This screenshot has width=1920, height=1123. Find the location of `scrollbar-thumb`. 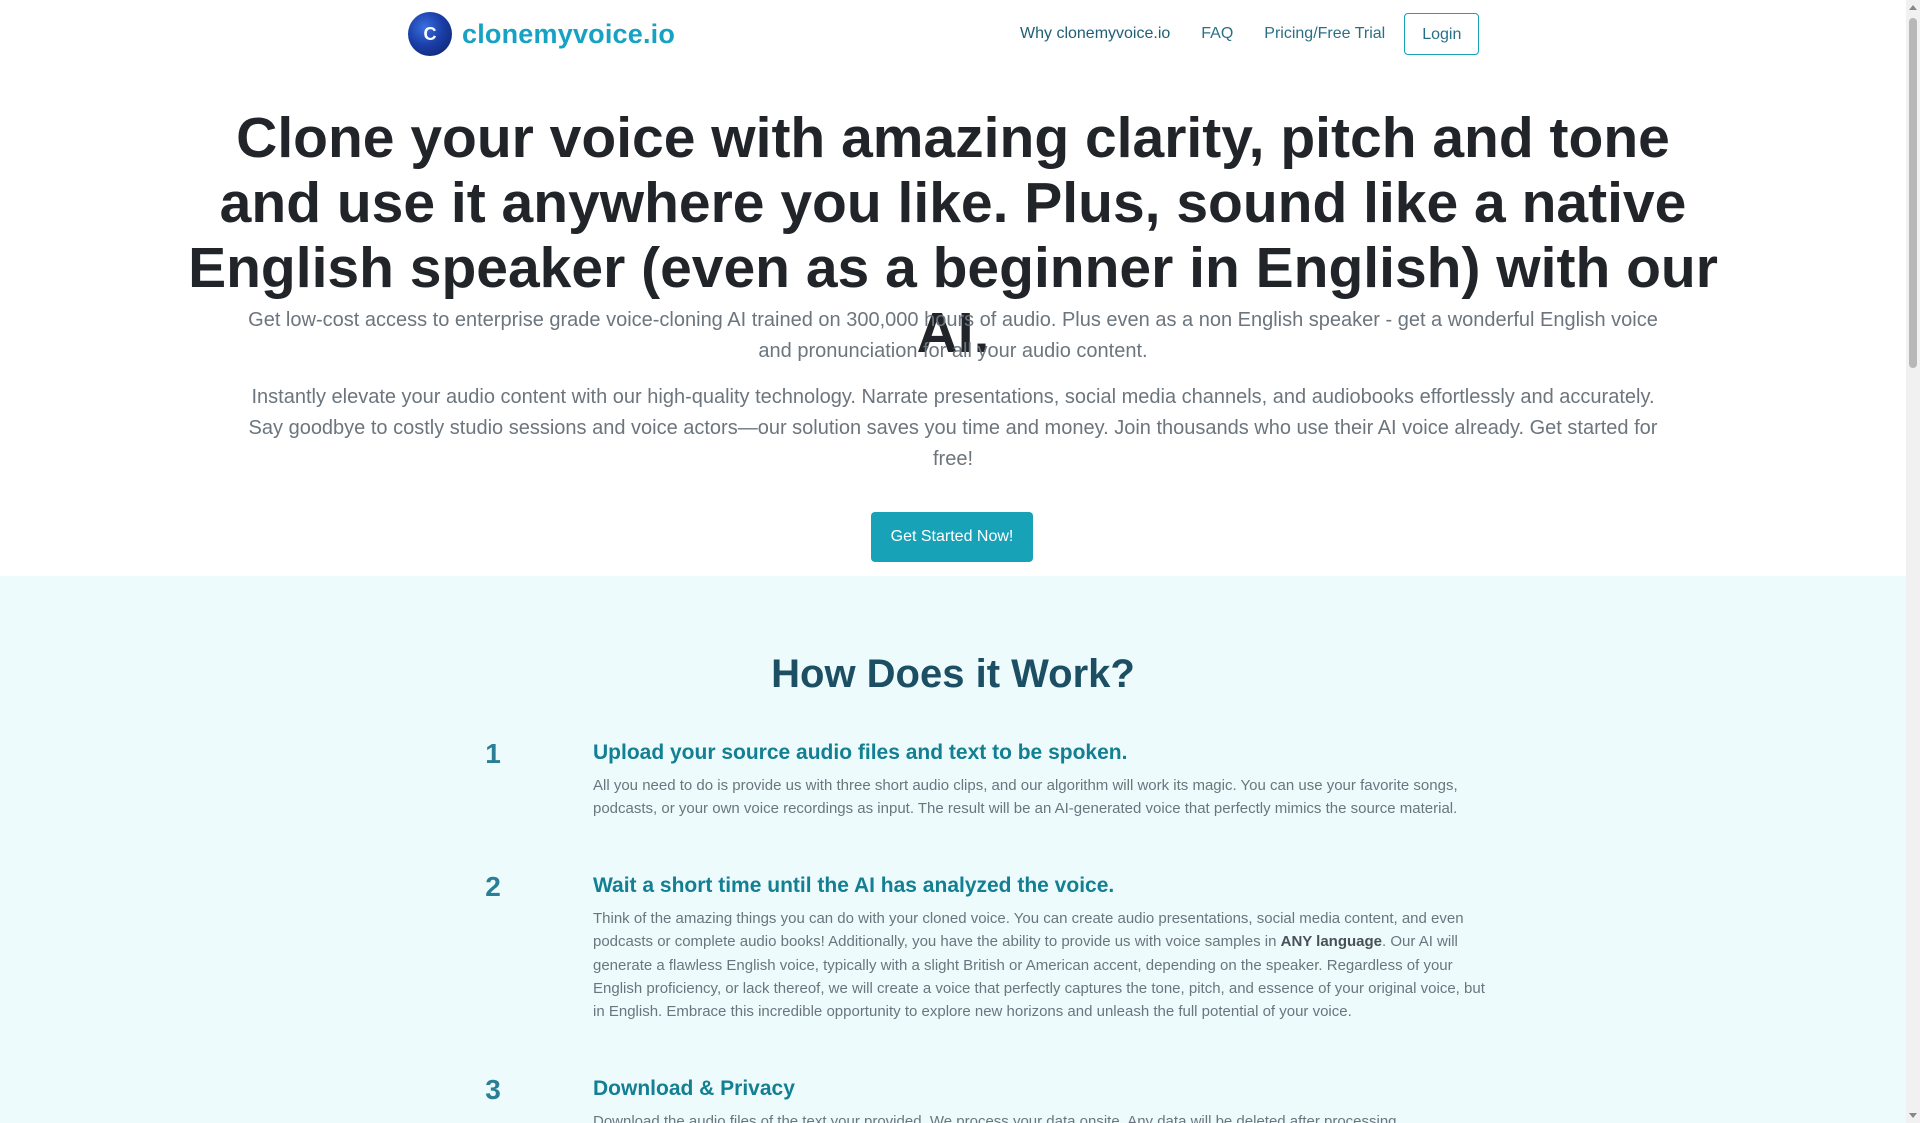

scrollbar-thumb is located at coordinates (1913, 193).